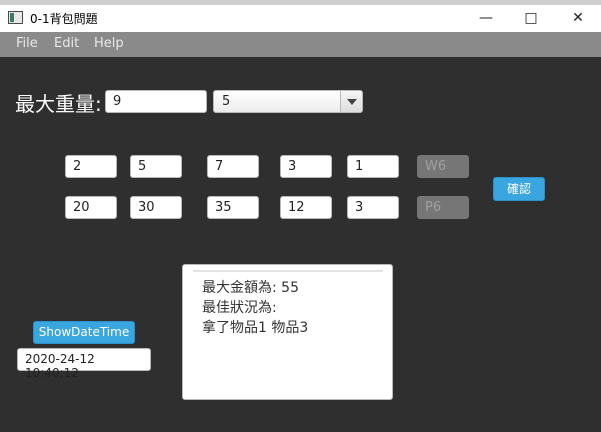 This screenshot has height=432, width=601. I want to click on max-weight-input: 9, so click(156, 101).